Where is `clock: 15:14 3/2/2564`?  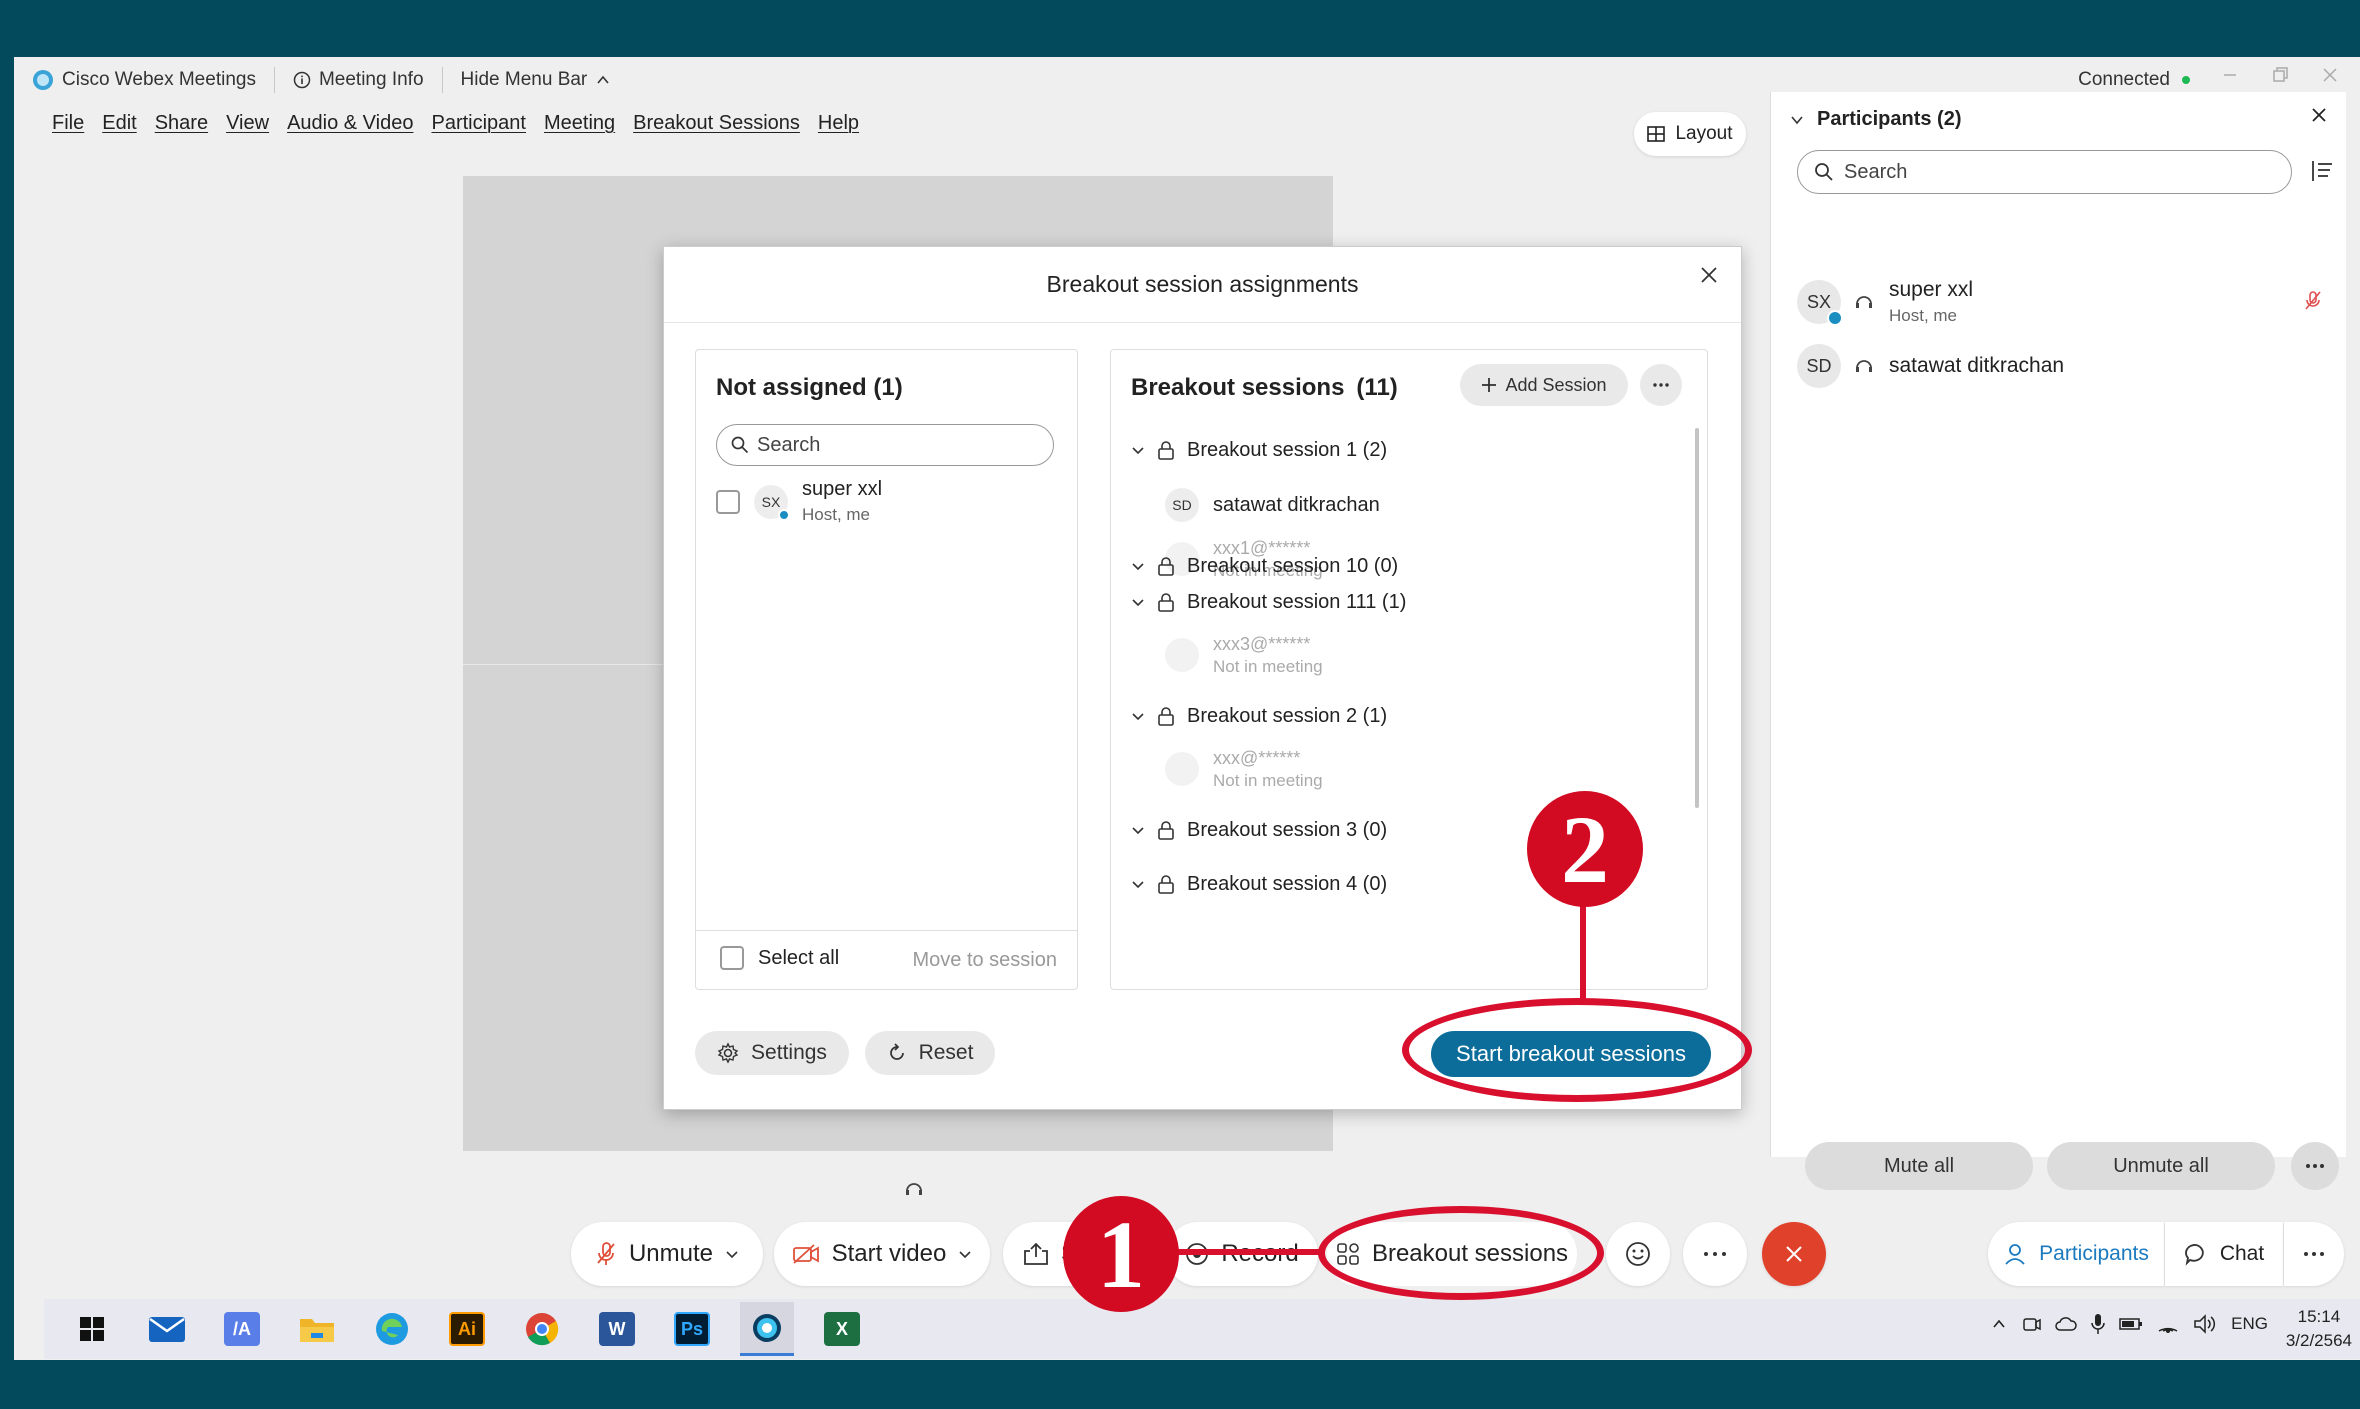
clock: 15:14 3/2/2564 is located at coordinates (2319, 1329).